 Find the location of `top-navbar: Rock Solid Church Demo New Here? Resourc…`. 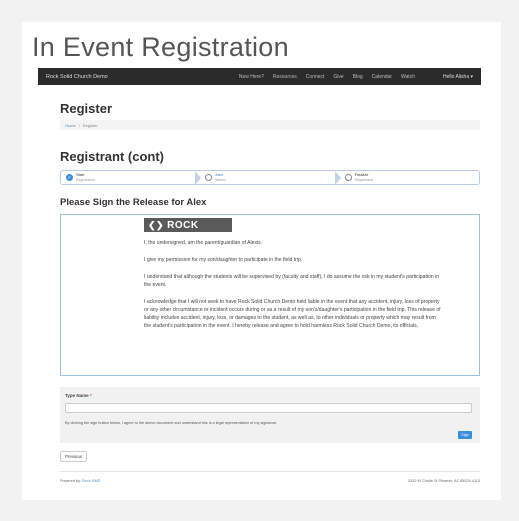

top-navbar: Rock Solid Church Demo New Here? Resourc… is located at coordinates (259, 76).